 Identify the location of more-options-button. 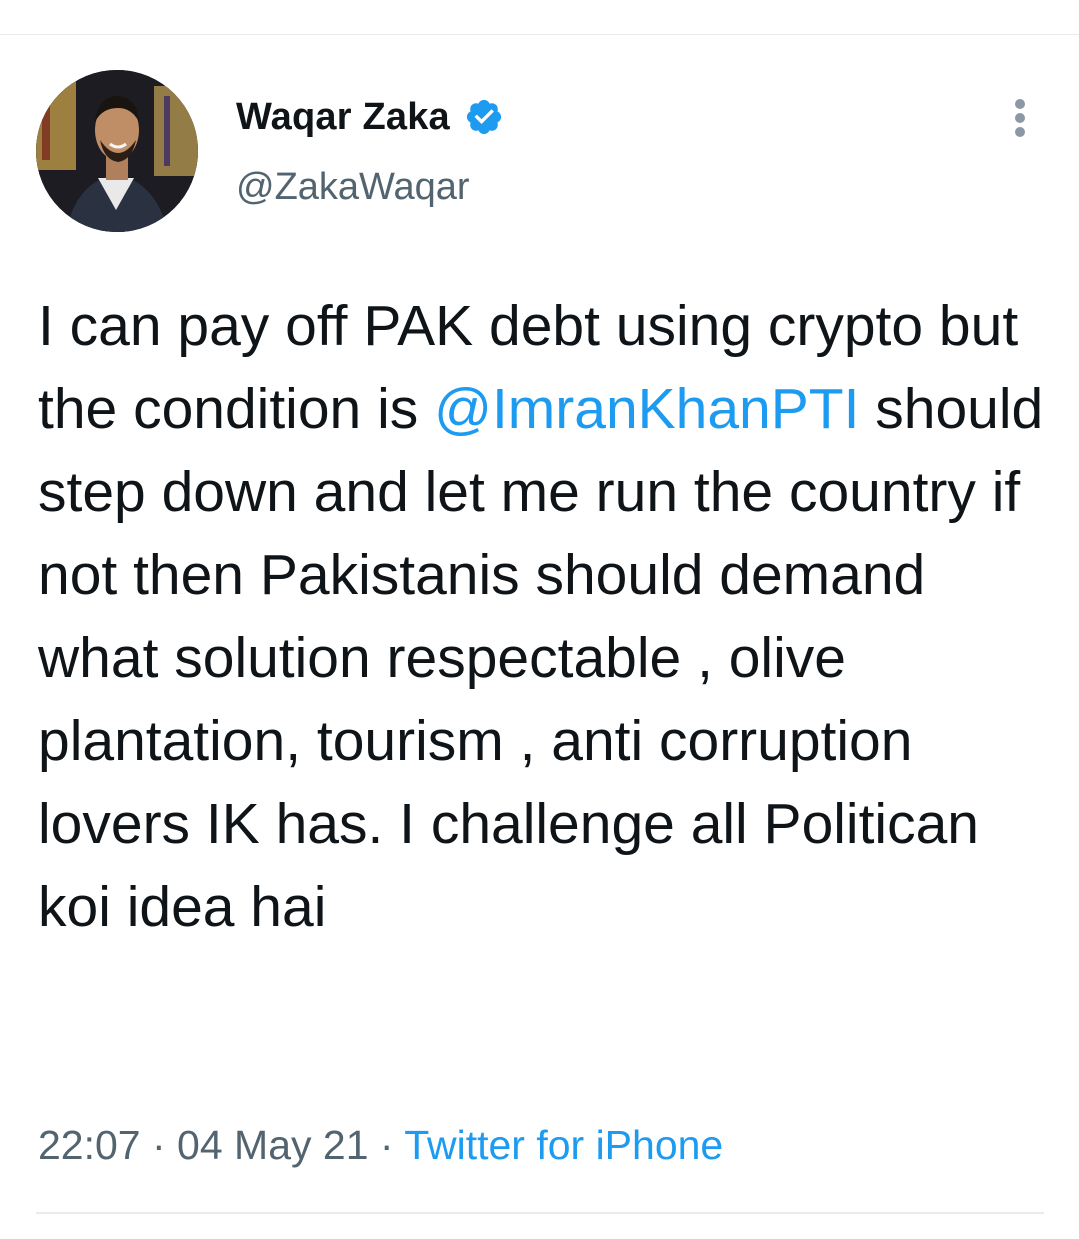
(1020, 118).